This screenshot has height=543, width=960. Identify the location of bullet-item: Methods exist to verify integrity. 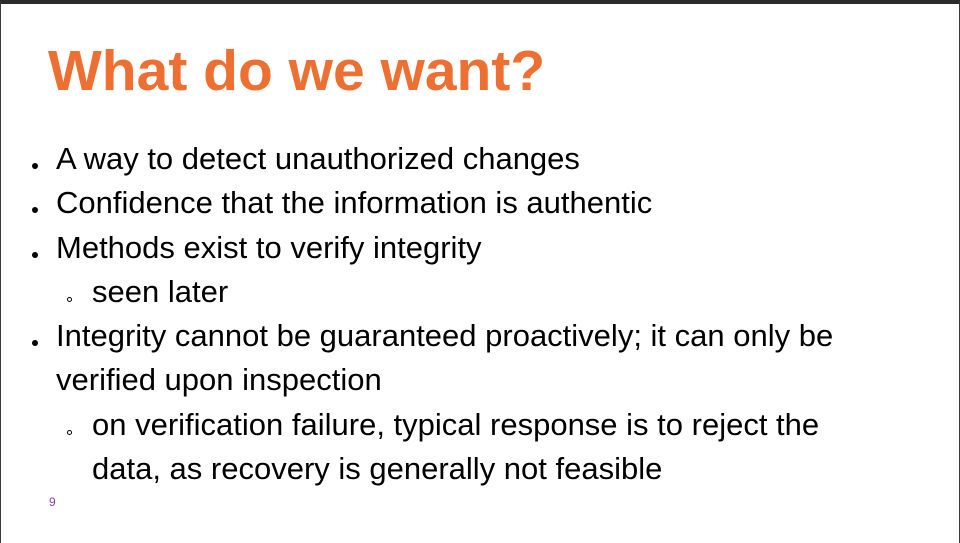
(453, 248).